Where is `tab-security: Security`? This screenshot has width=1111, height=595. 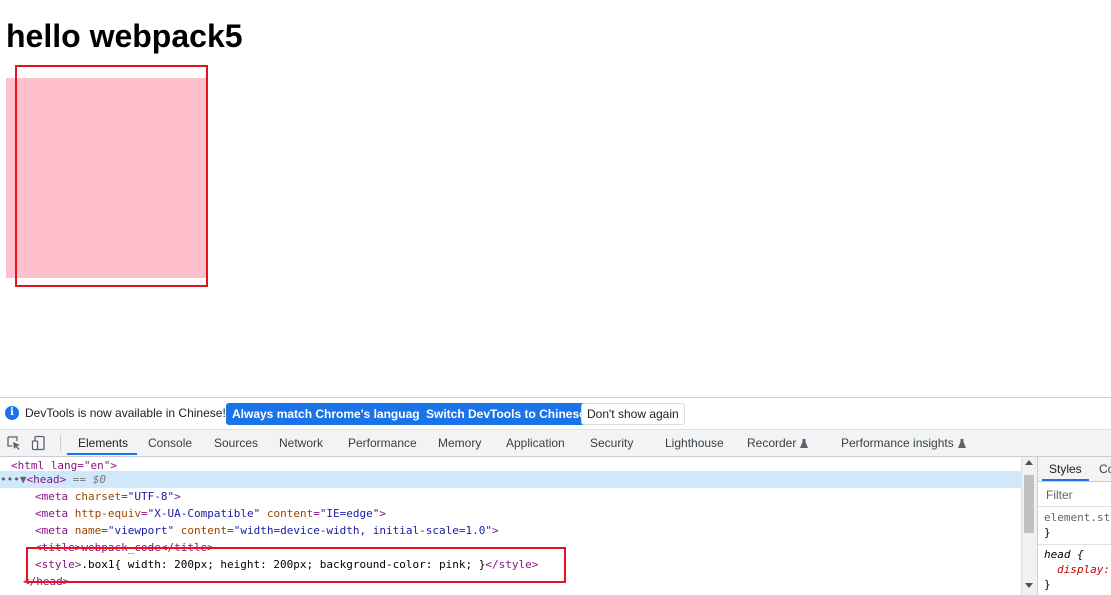
tab-security: Security is located at coordinates (611, 443).